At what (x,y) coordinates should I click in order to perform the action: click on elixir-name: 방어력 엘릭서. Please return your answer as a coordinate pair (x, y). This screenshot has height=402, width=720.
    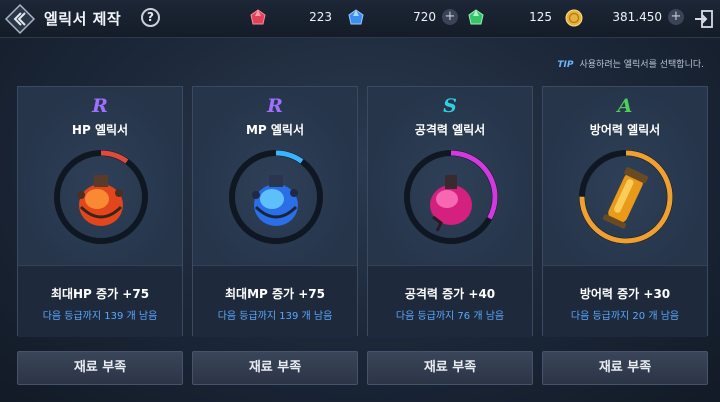
    Looking at the image, I should click on (625, 130).